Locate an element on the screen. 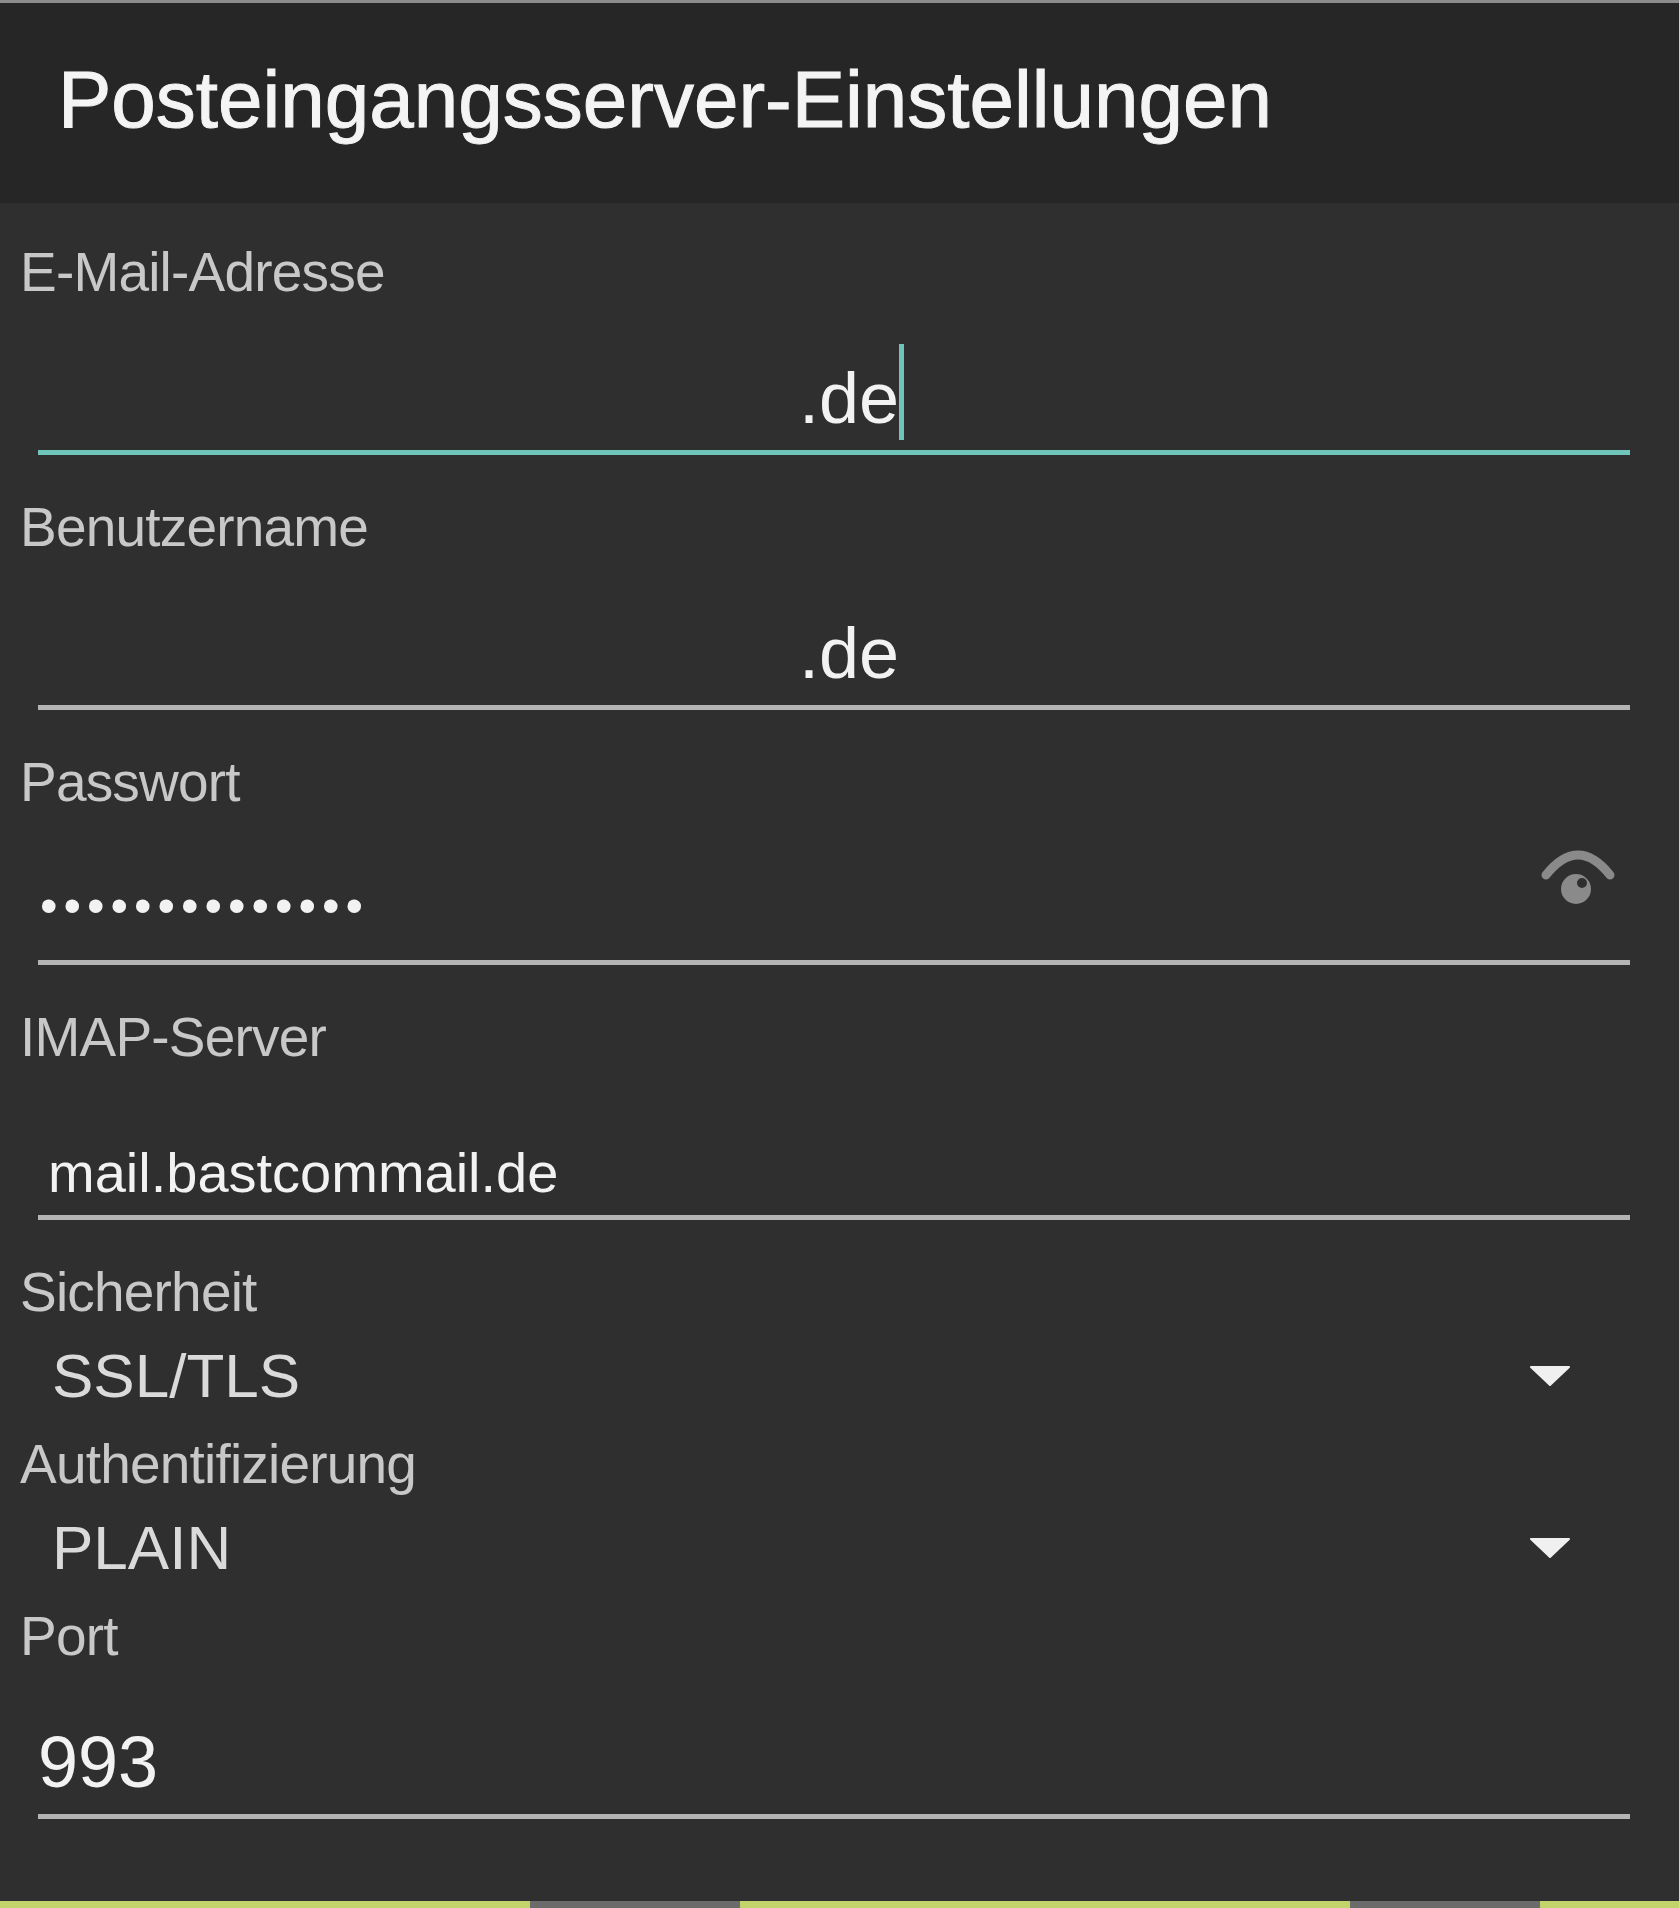  field-label: Authentifizierung is located at coordinates (218, 1464).